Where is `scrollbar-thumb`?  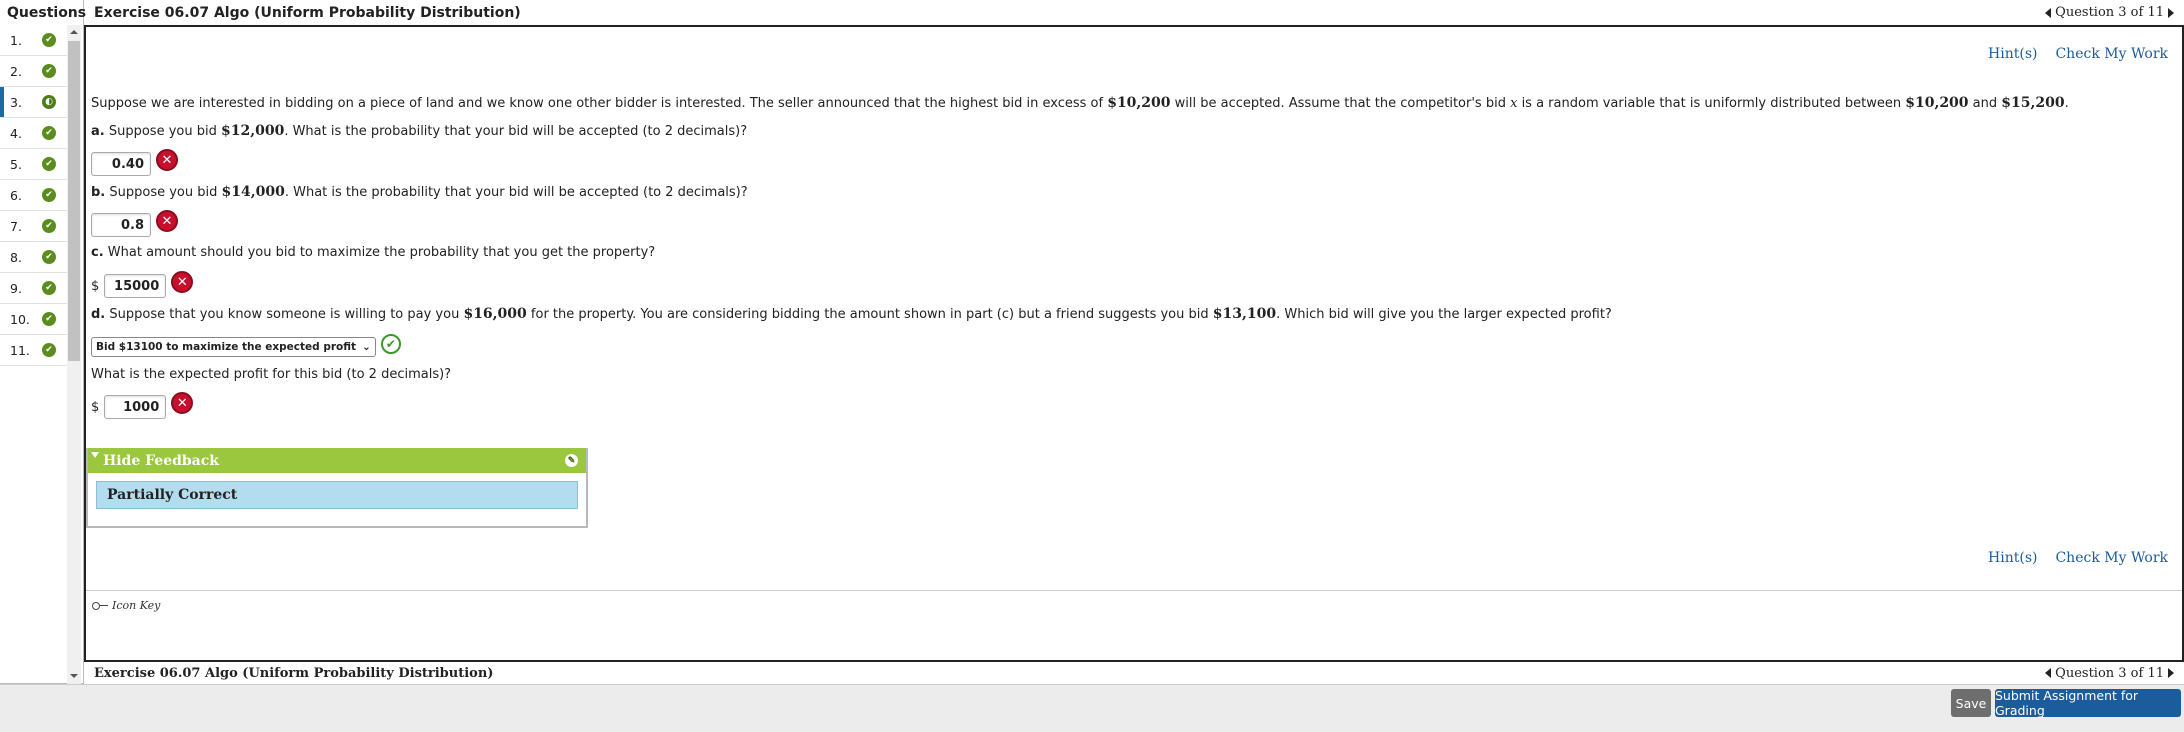 scrollbar-thumb is located at coordinates (74, 201).